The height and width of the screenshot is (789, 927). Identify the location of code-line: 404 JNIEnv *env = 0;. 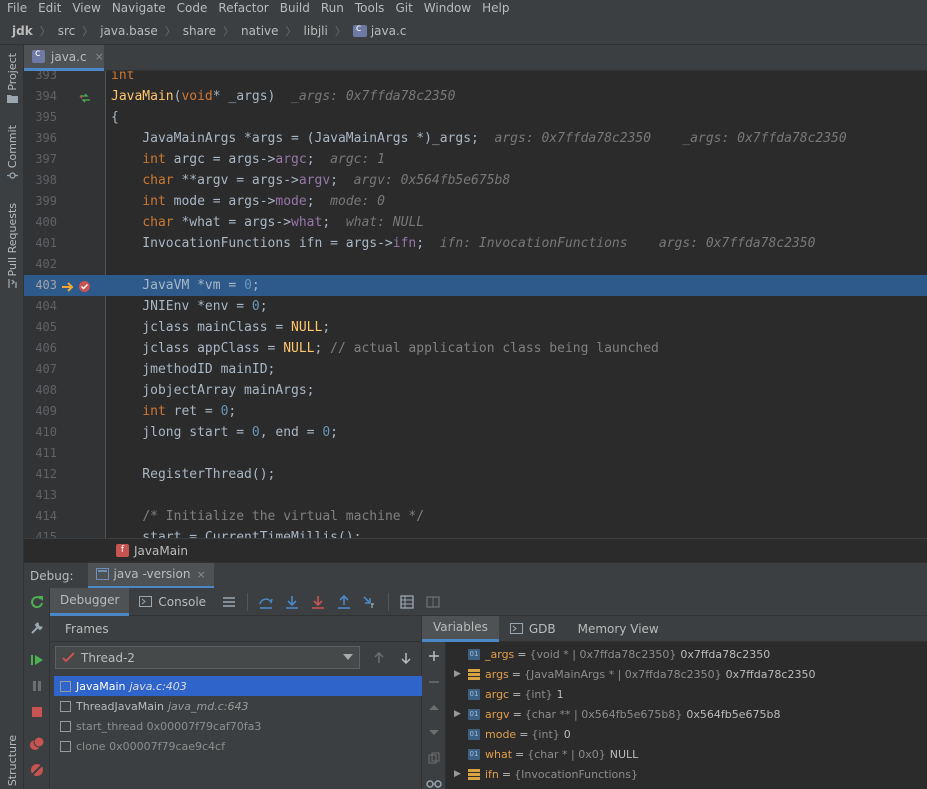
(475, 306).